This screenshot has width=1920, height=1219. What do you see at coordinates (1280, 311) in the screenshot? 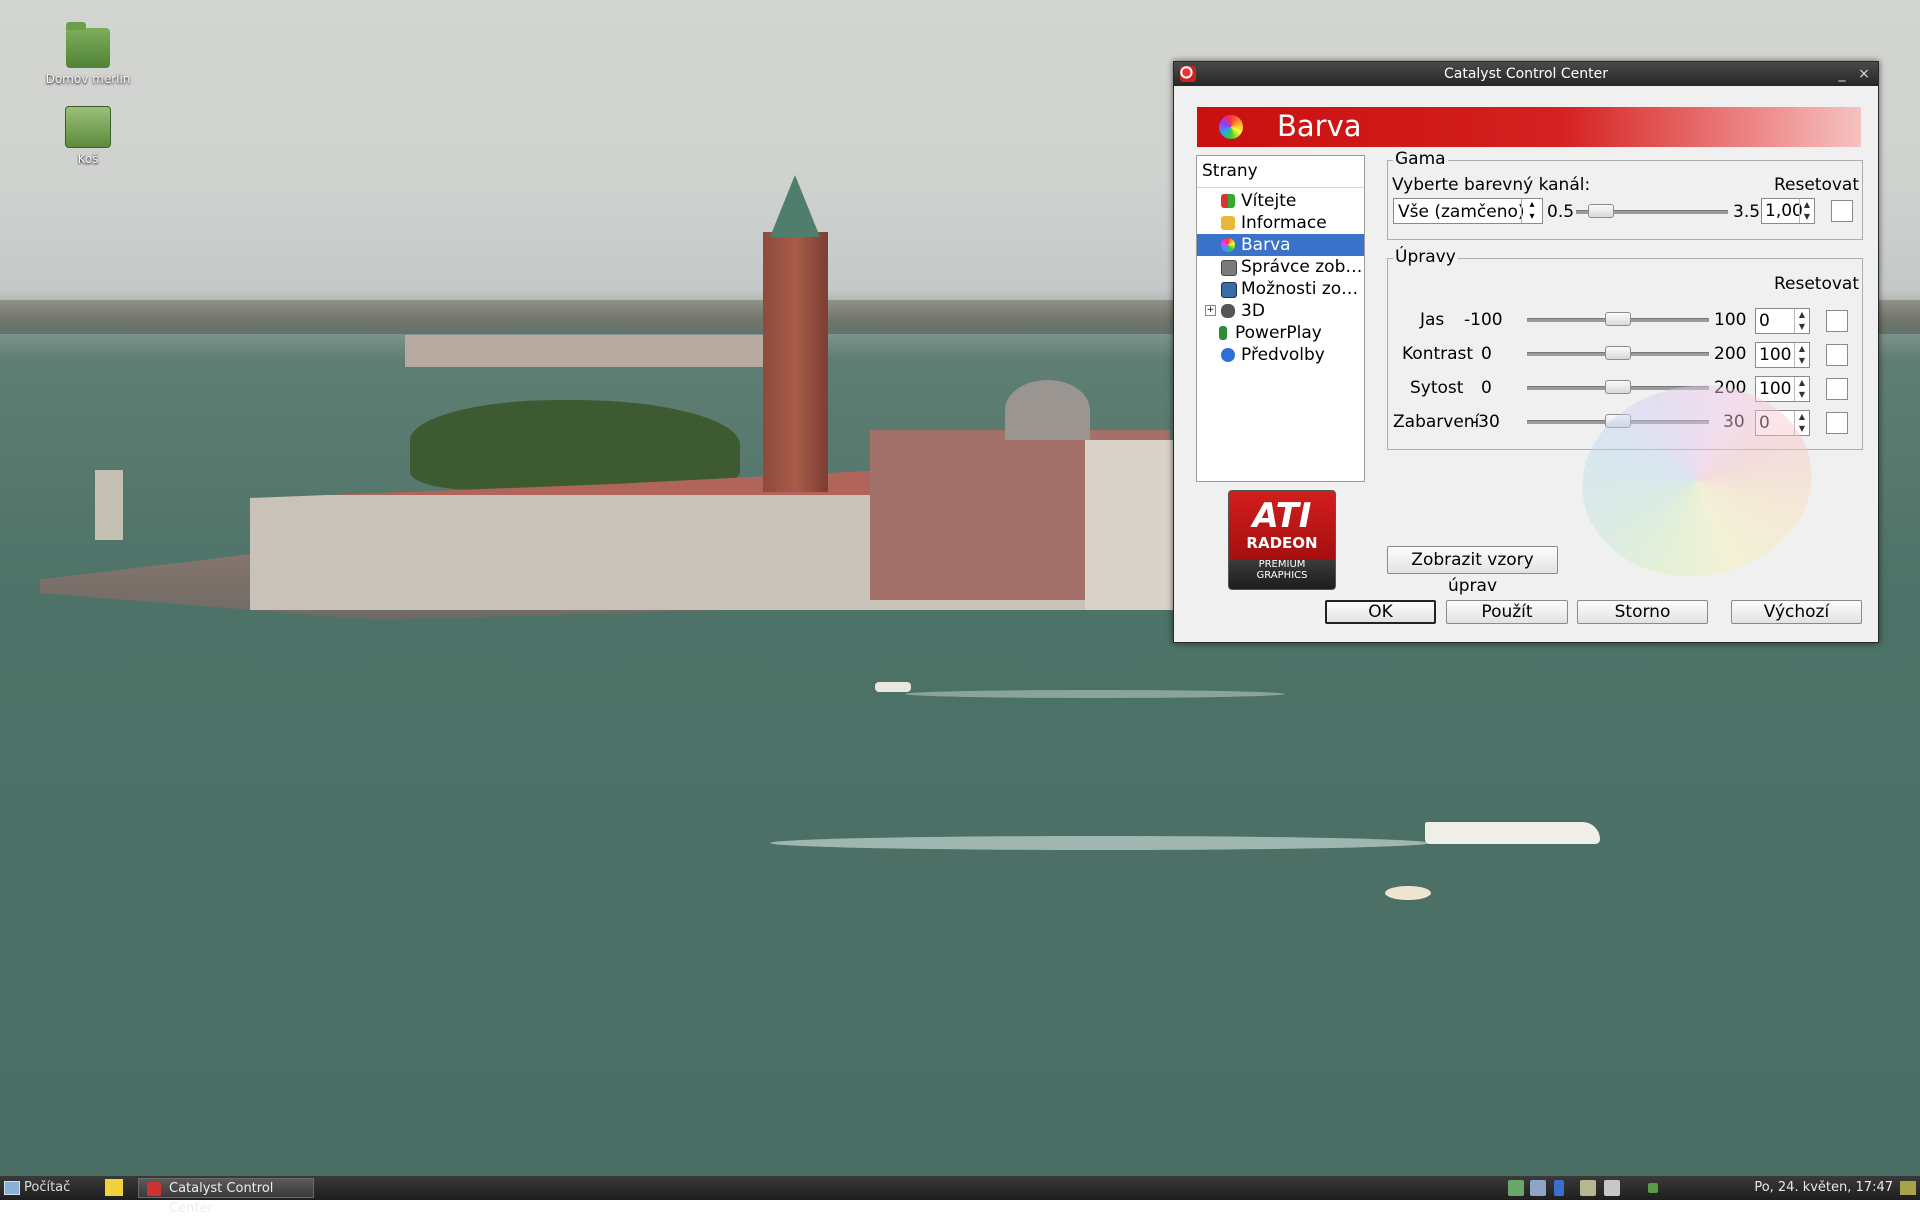
I see `nav-item-3d: + 3D` at bounding box center [1280, 311].